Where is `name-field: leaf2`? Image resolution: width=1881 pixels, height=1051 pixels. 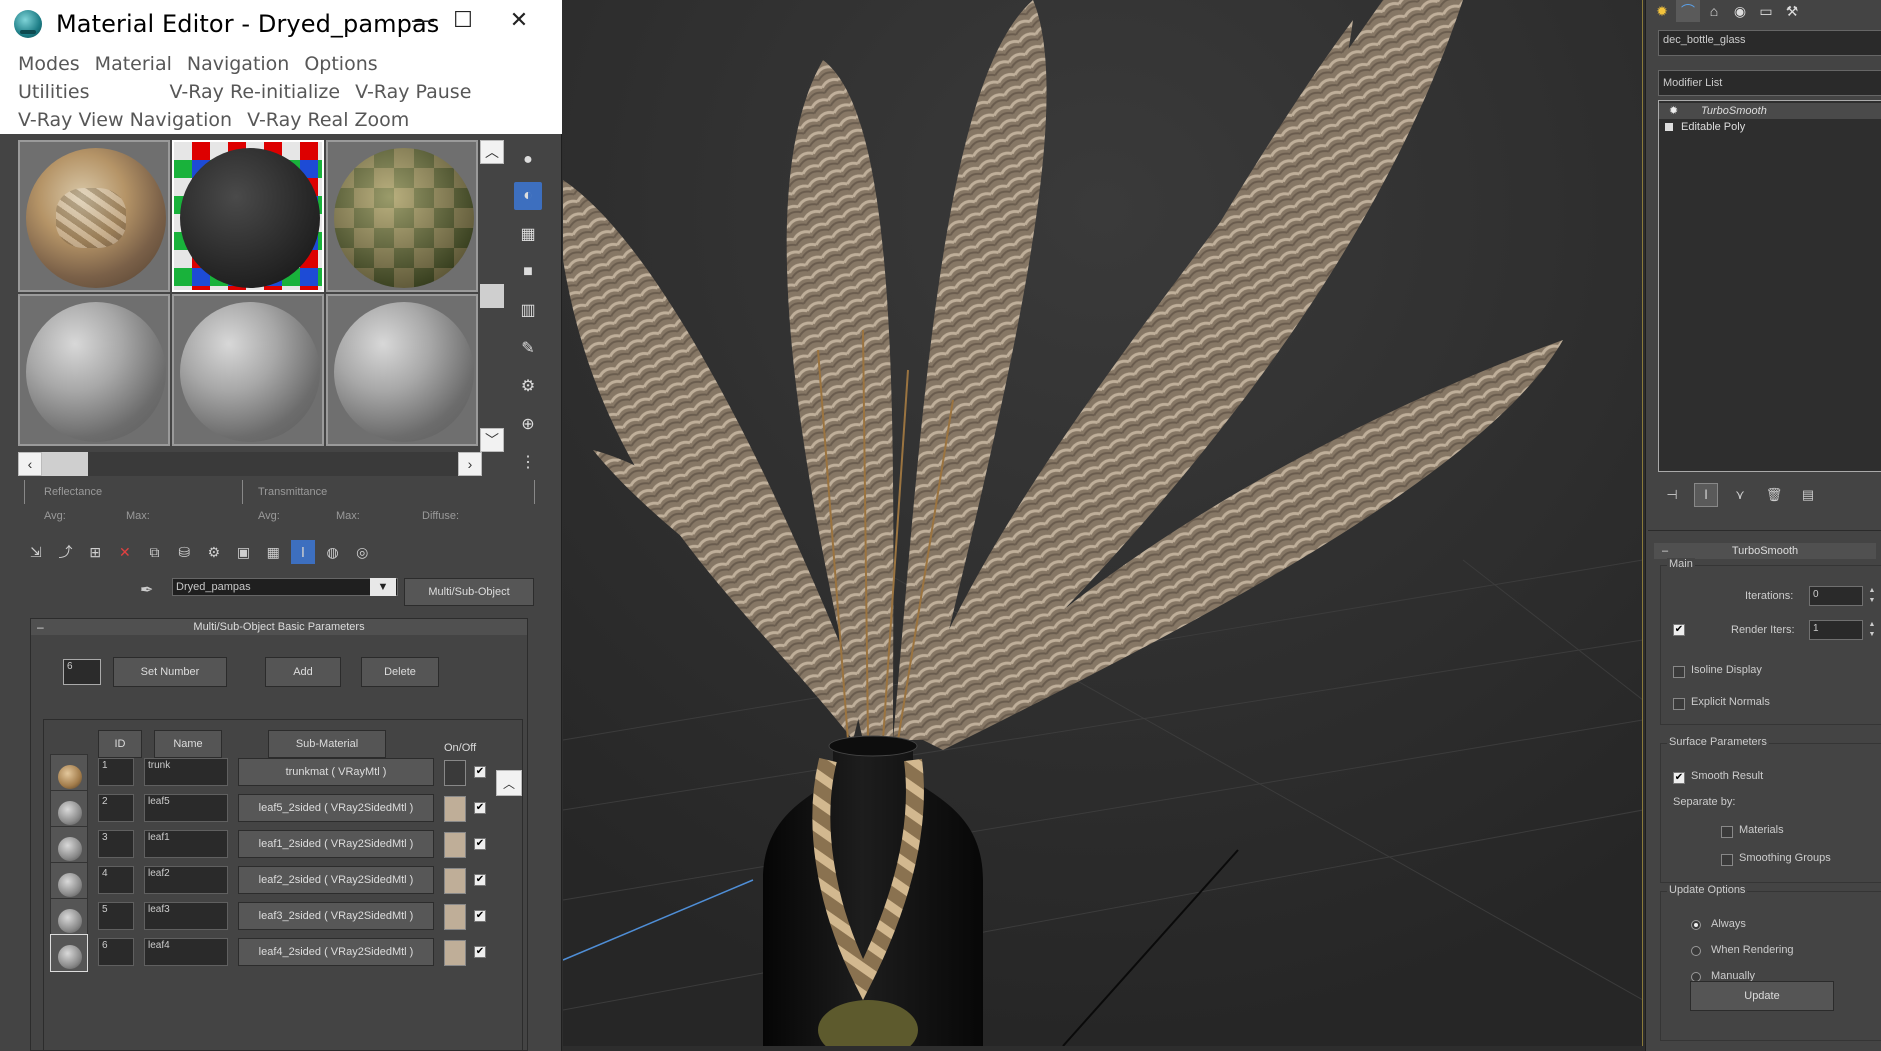 name-field: leaf2 is located at coordinates (186, 880).